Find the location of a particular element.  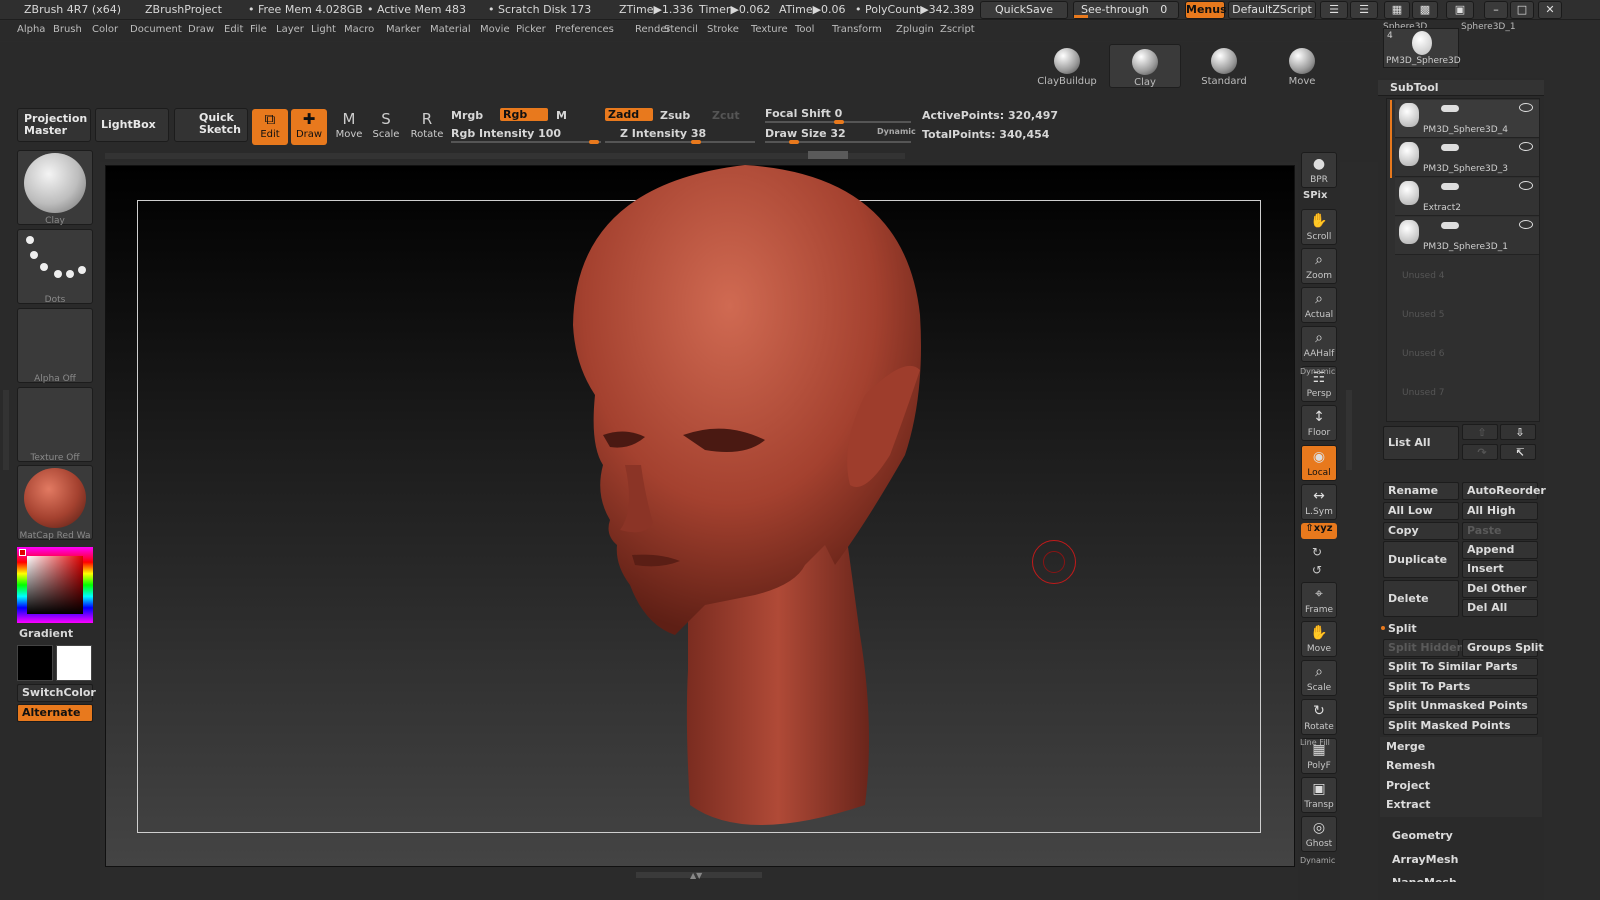

split-similar-parts-button: Split To Similar Parts is located at coordinates (1460, 667).